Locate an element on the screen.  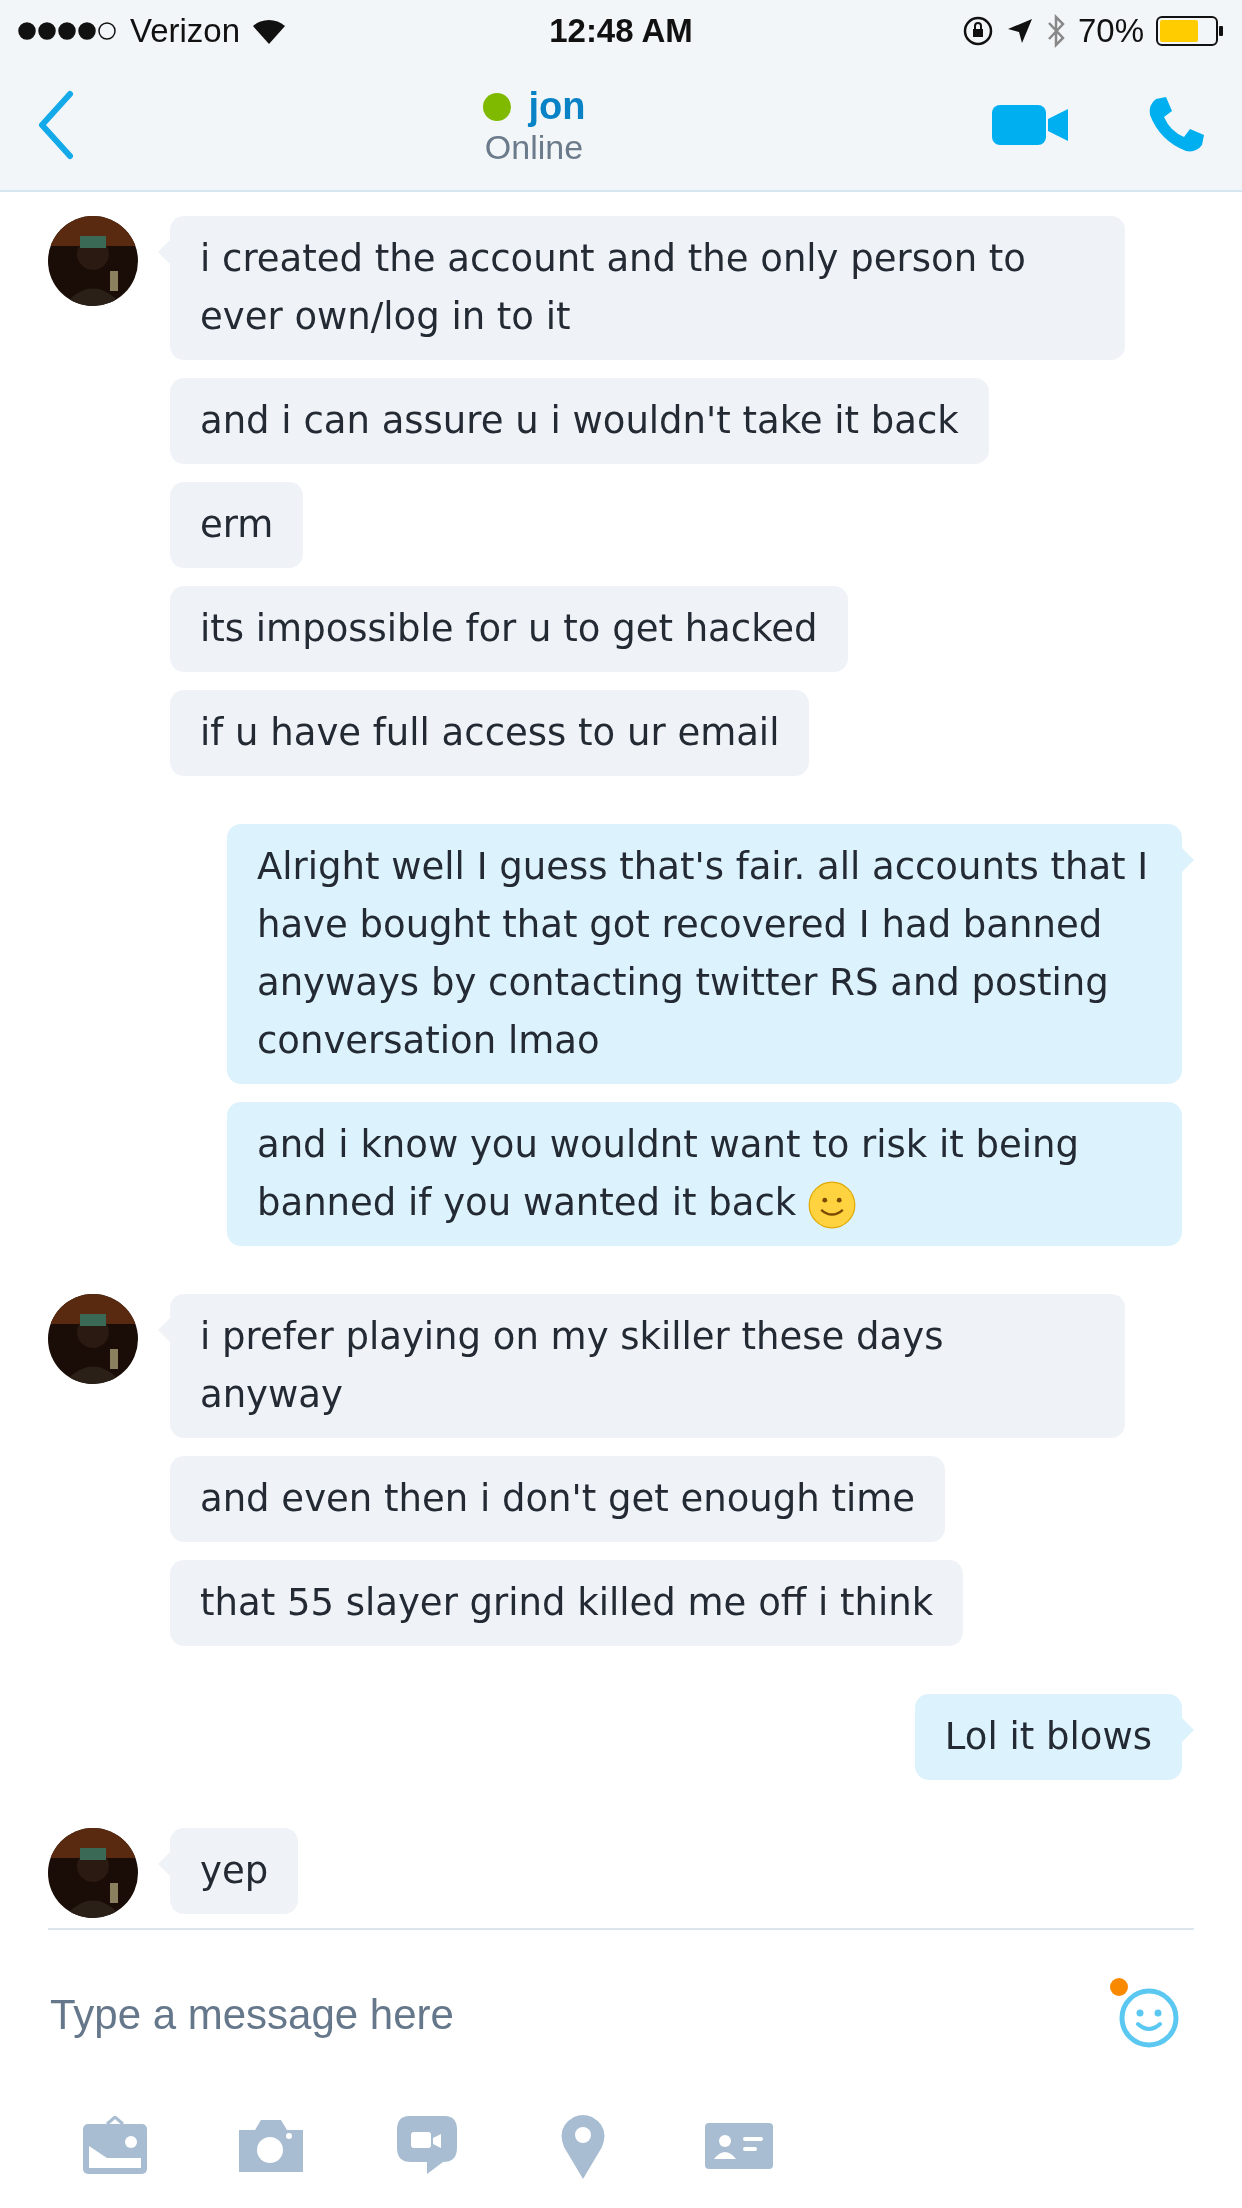
contact-name: jon is located at coordinates (557, 106).